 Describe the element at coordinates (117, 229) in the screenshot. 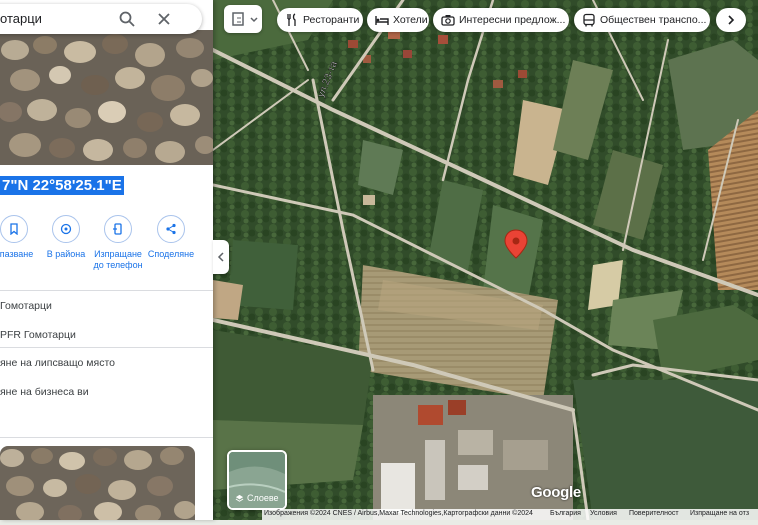

I see `phone-icon` at that location.